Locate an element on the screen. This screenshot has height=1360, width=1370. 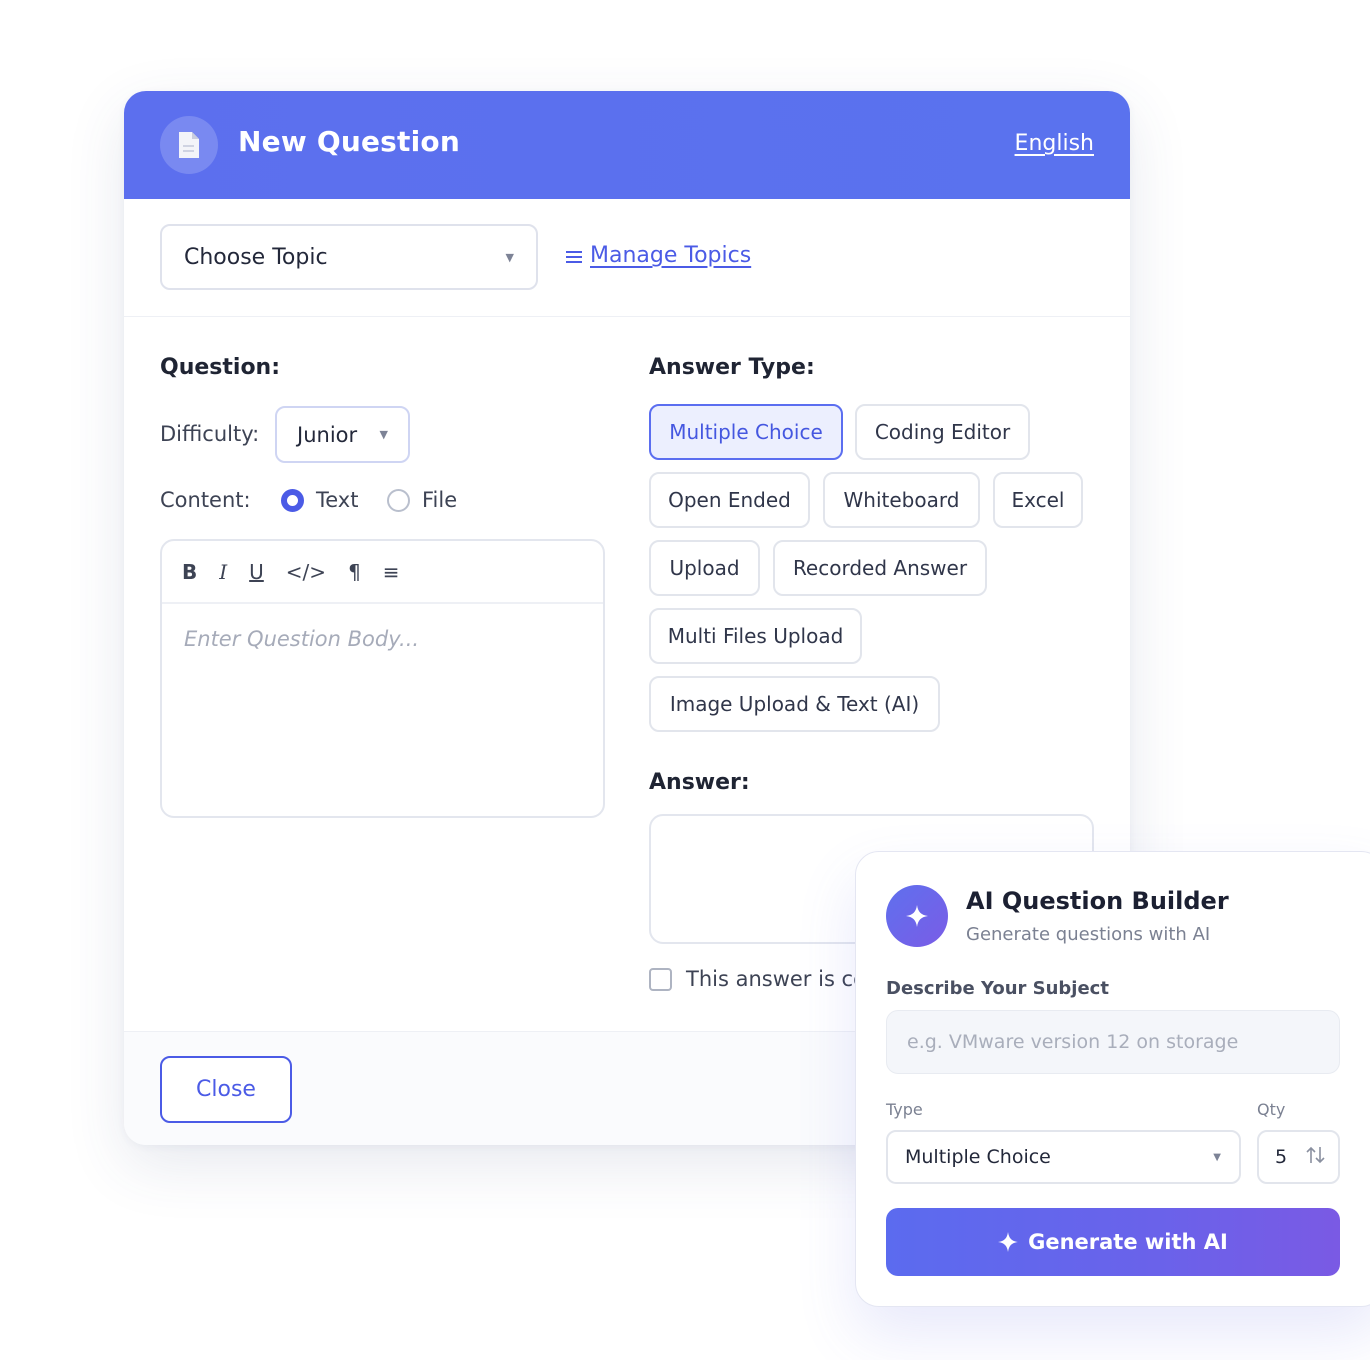
generate-with-ai-button: Generate with AI is located at coordinates (1113, 1242).